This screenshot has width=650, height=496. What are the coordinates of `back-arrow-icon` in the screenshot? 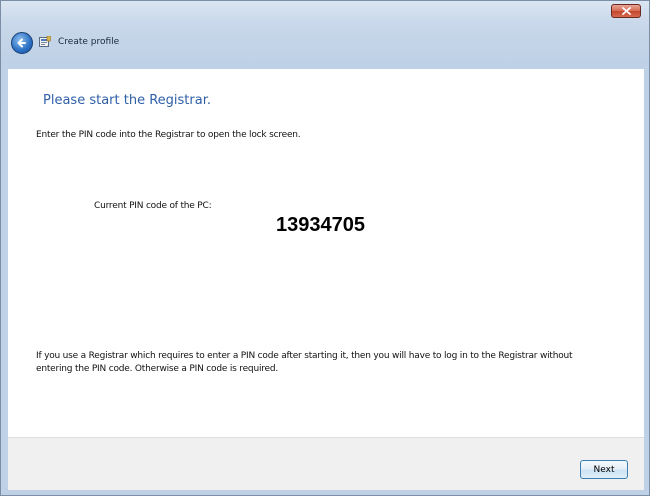 It's located at (21, 43).